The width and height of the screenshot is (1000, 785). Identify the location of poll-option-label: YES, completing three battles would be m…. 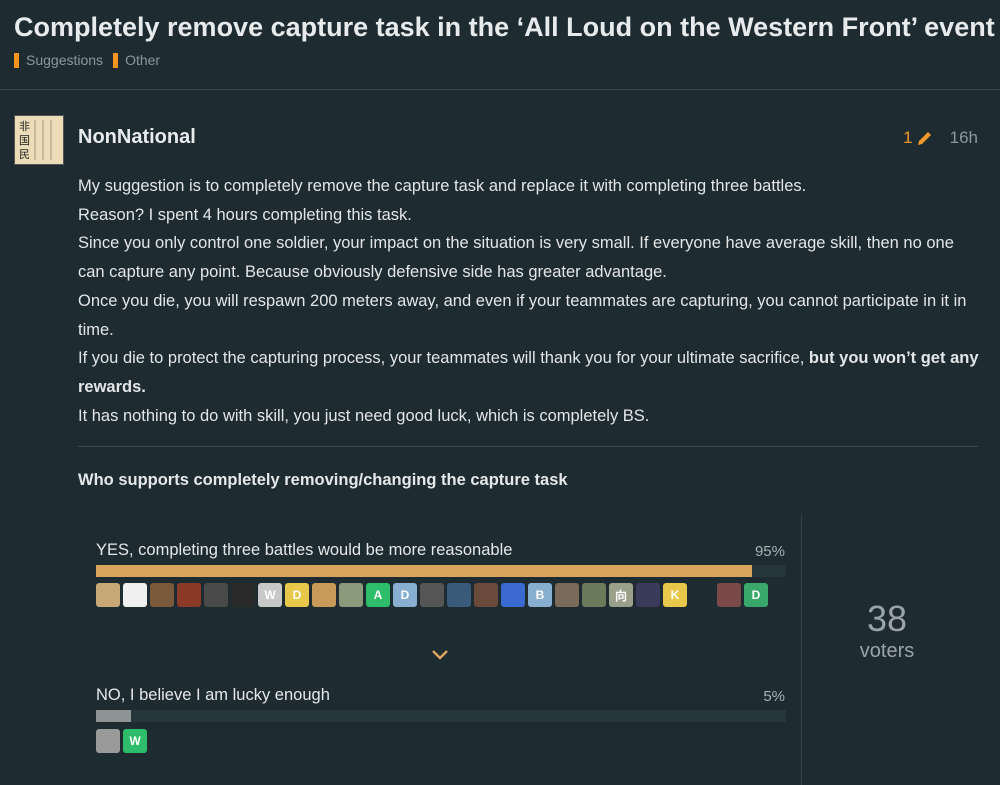
(304, 550).